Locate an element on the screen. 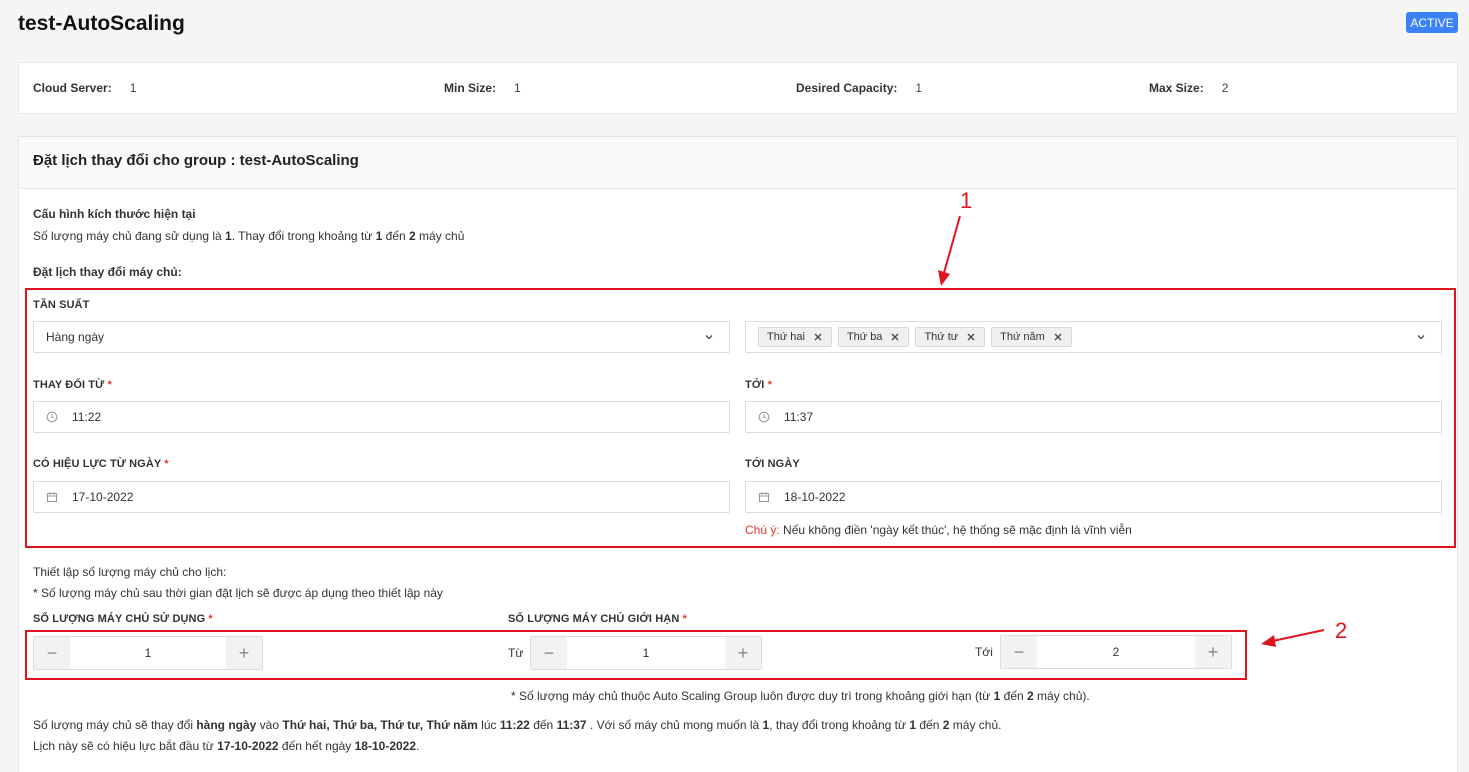 This screenshot has height=772, width=1469. summary-desired-capacity: Desired Capacity: 1 is located at coordinates (859, 88).